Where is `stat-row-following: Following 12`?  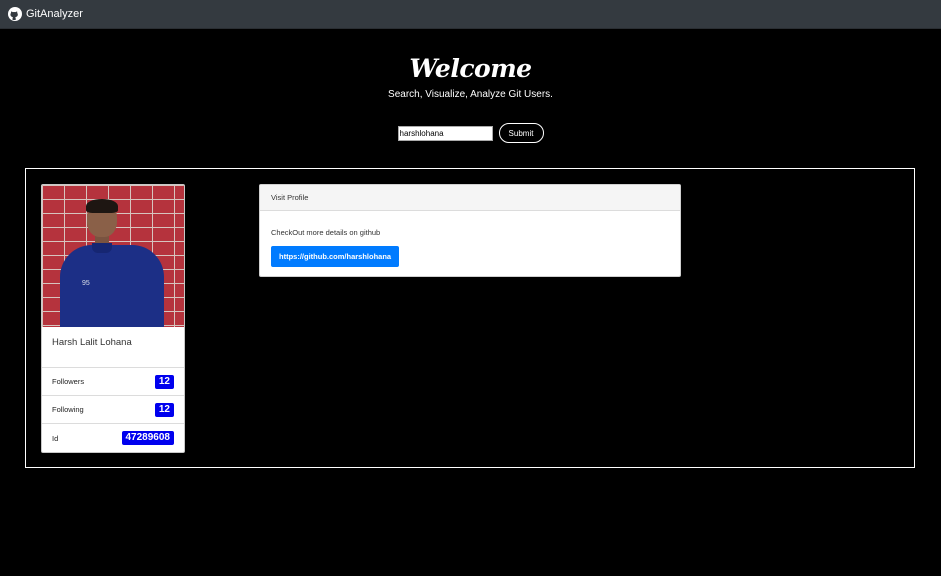 stat-row-following: Following 12 is located at coordinates (113, 410).